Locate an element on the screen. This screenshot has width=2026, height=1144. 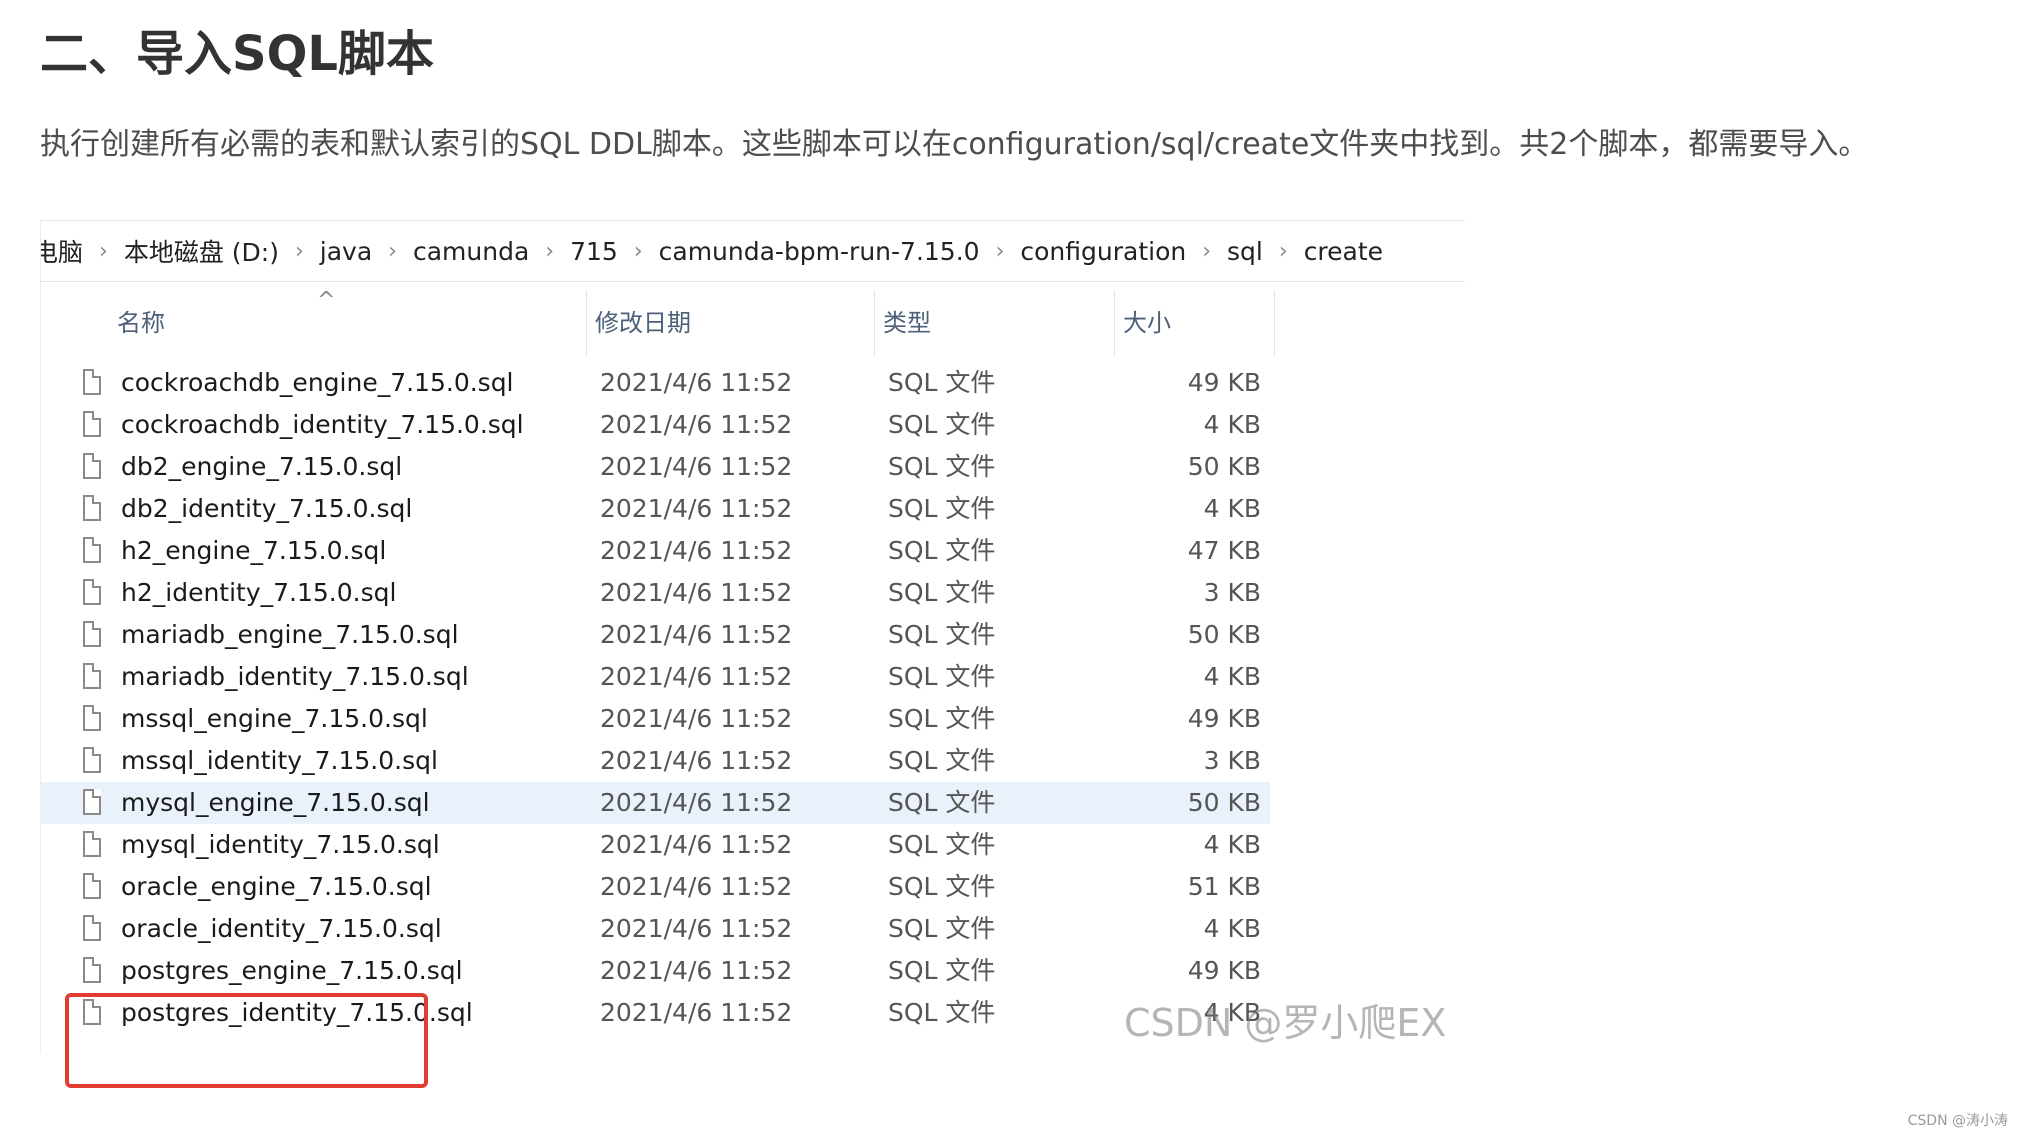
breadcrumb-item: create is located at coordinates (1343, 251).